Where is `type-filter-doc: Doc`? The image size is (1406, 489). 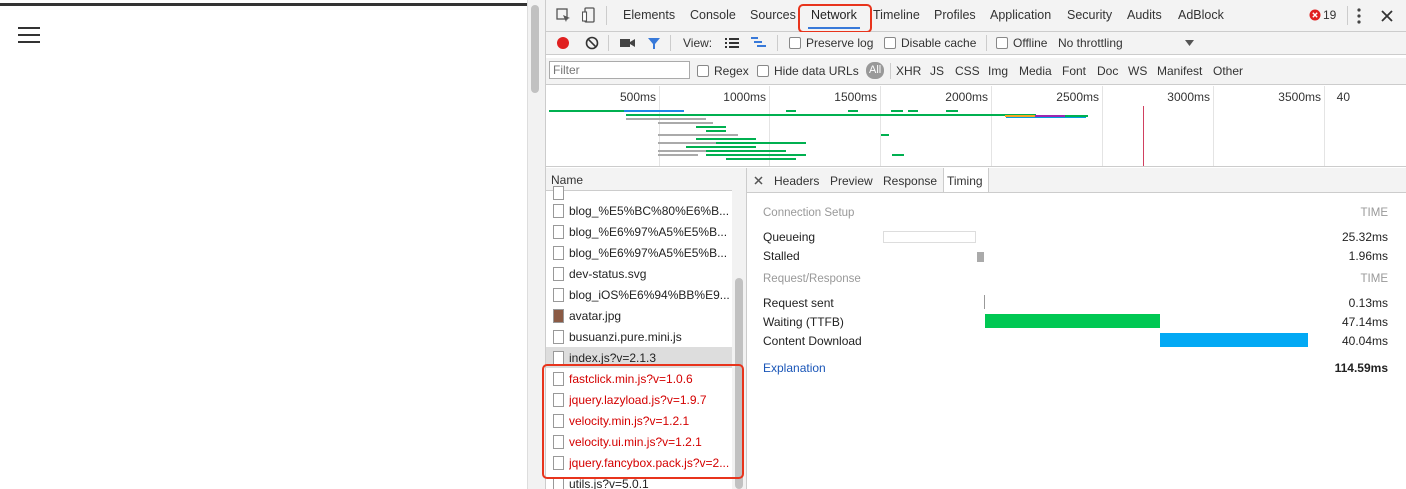 type-filter-doc: Doc is located at coordinates (1107, 71).